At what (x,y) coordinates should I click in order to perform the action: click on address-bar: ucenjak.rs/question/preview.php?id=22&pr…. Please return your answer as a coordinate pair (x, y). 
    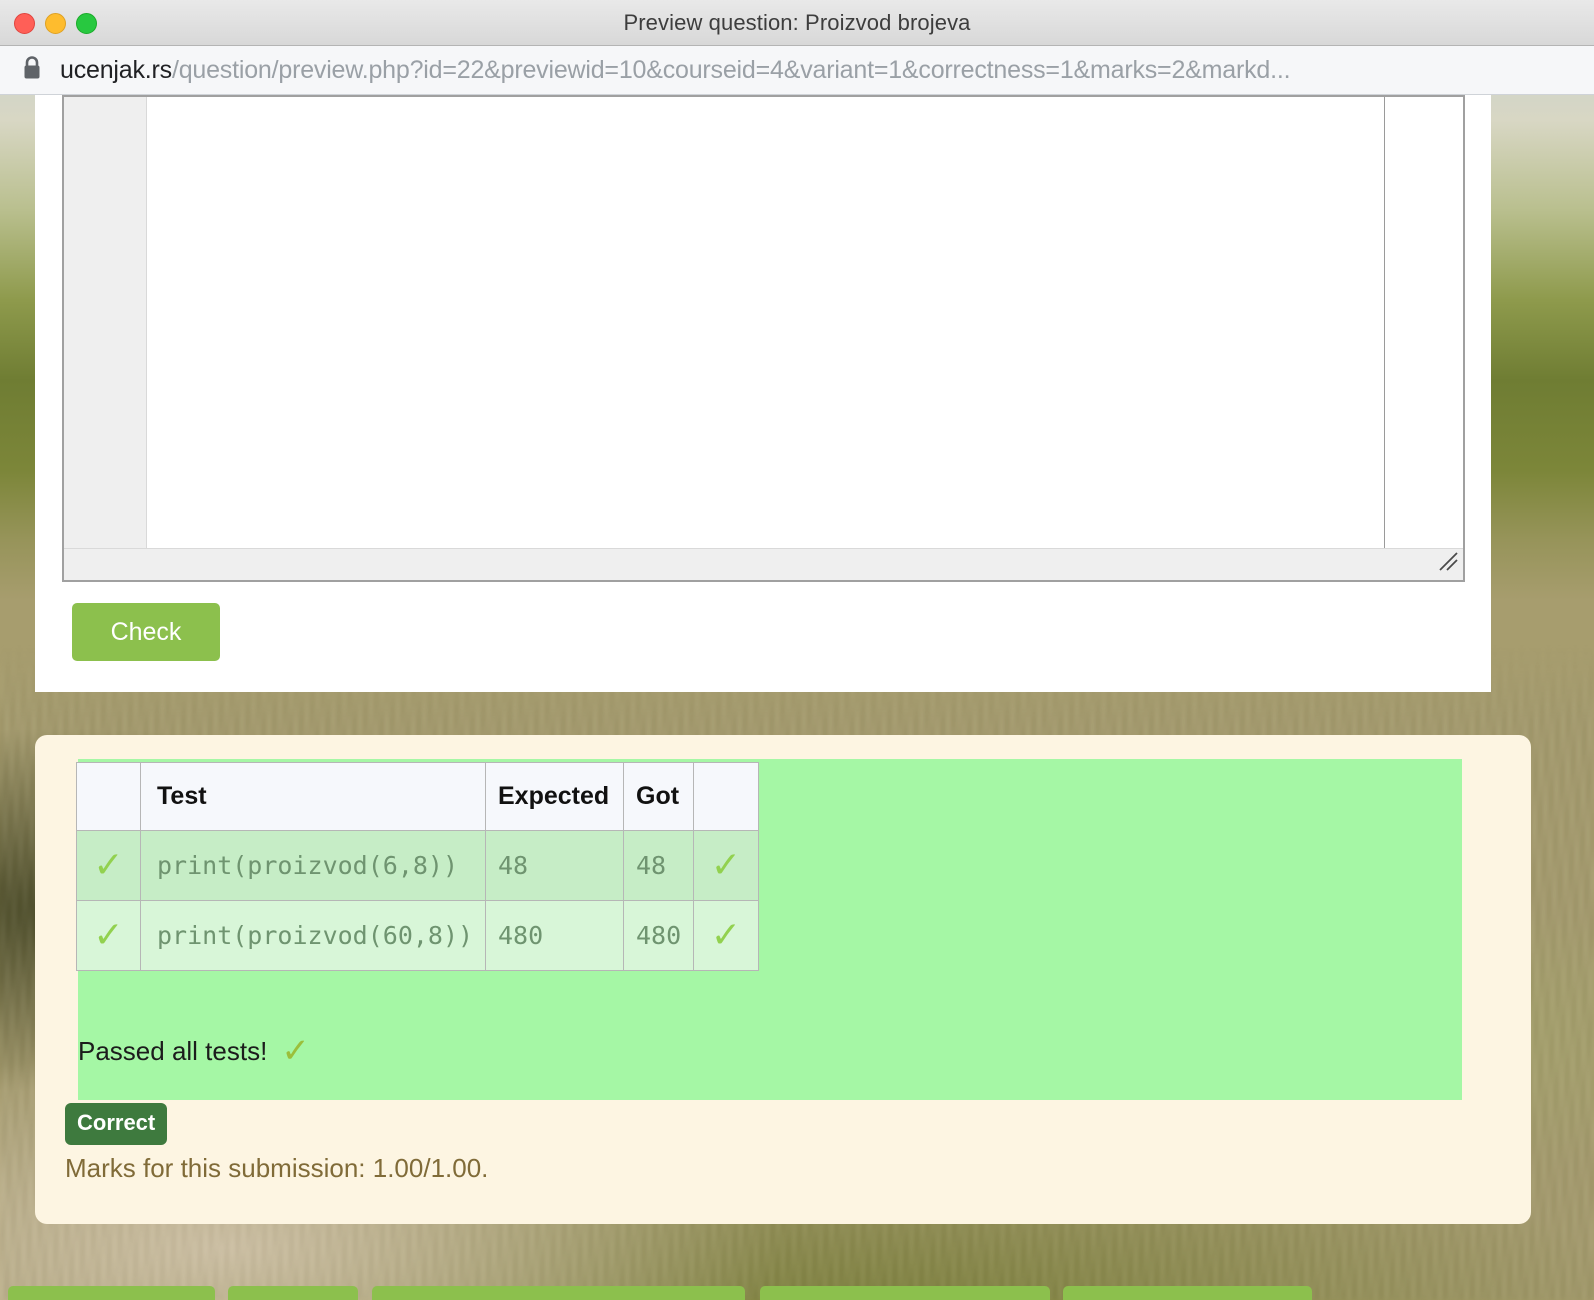
    Looking at the image, I should click on (797, 70).